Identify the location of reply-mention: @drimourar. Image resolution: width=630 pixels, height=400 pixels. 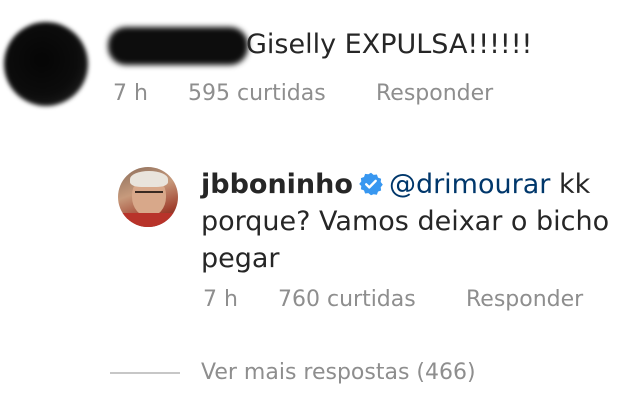
(469, 184).